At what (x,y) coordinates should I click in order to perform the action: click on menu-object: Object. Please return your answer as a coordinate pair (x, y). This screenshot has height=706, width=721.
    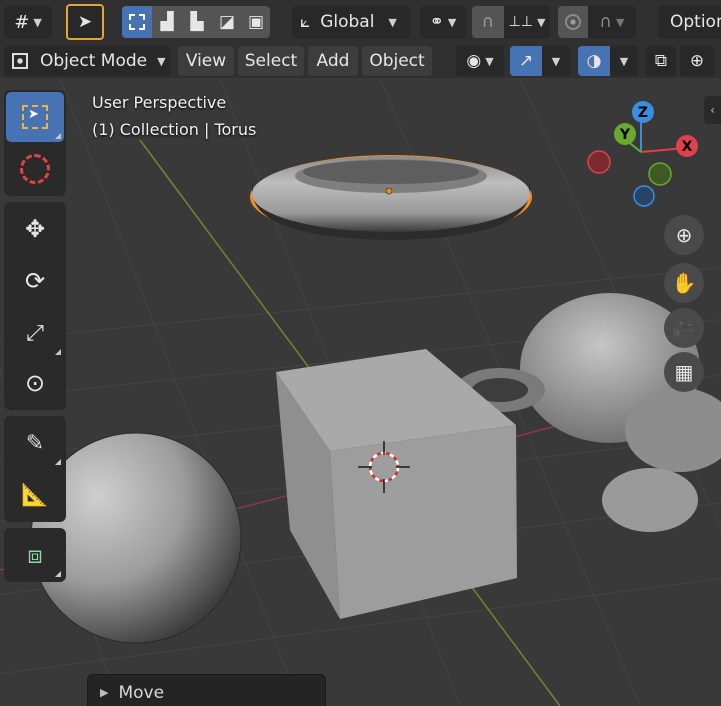
    Looking at the image, I should click on (397, 61).